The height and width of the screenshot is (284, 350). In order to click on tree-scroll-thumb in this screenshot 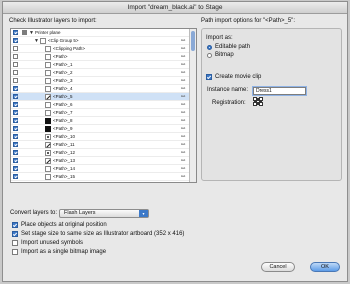, I will do `click(193, 41)`.